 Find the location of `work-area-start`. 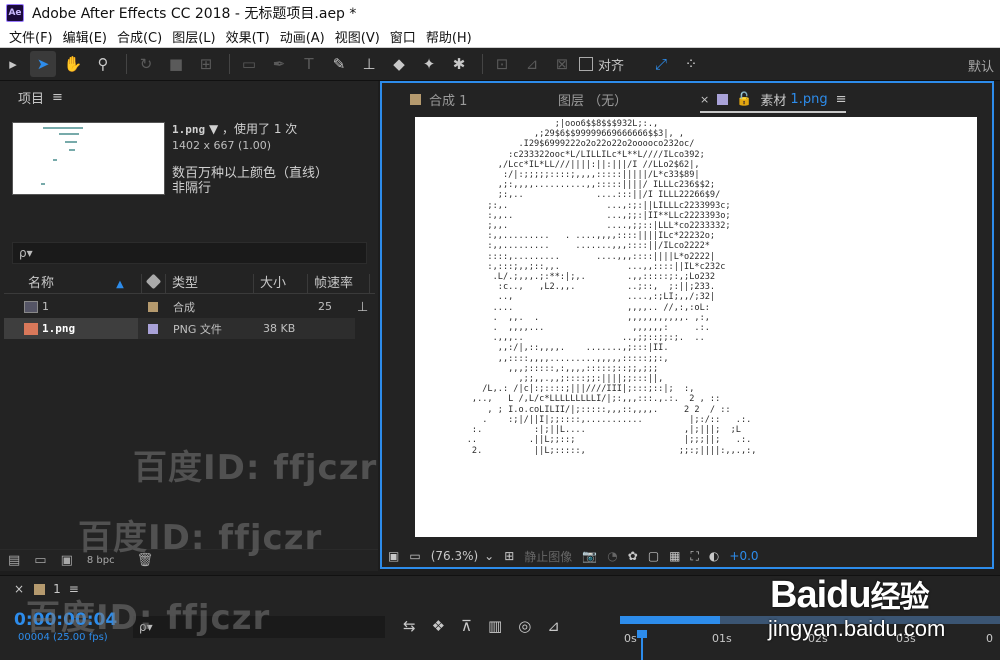

work-area-start is located at coordinates (670, 620).